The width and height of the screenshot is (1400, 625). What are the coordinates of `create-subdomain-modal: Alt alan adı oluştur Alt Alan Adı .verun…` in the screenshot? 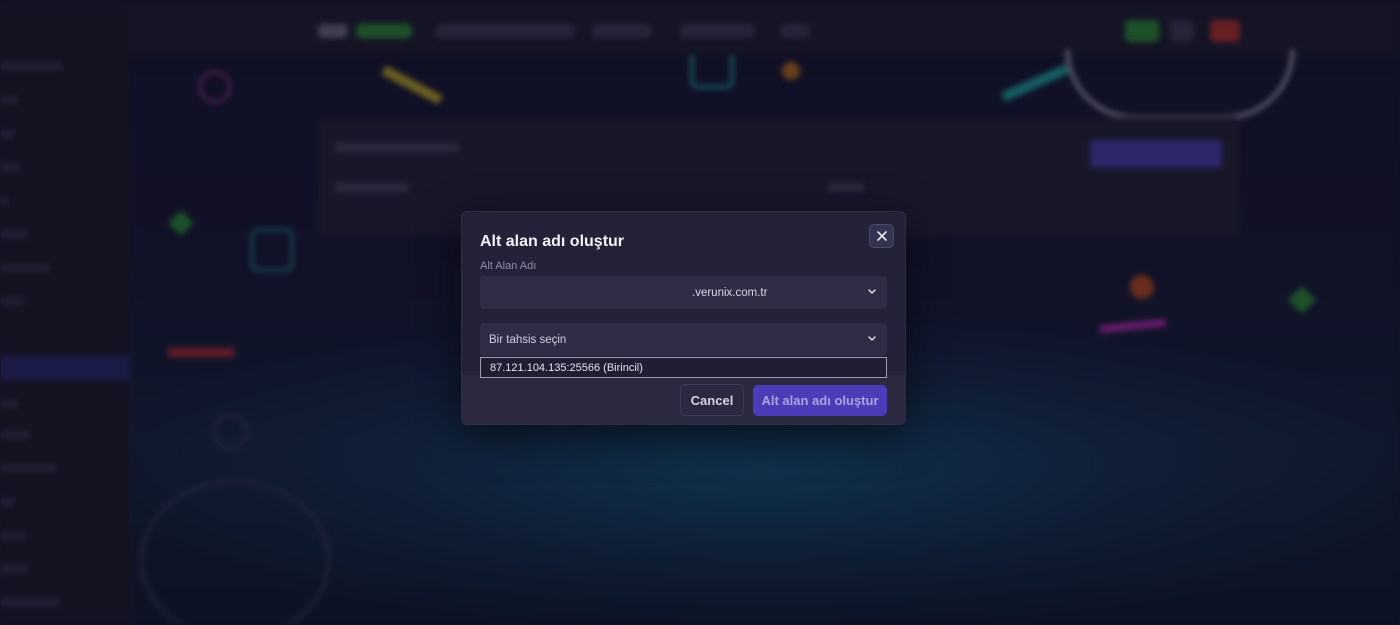 It's located at (683, 318).